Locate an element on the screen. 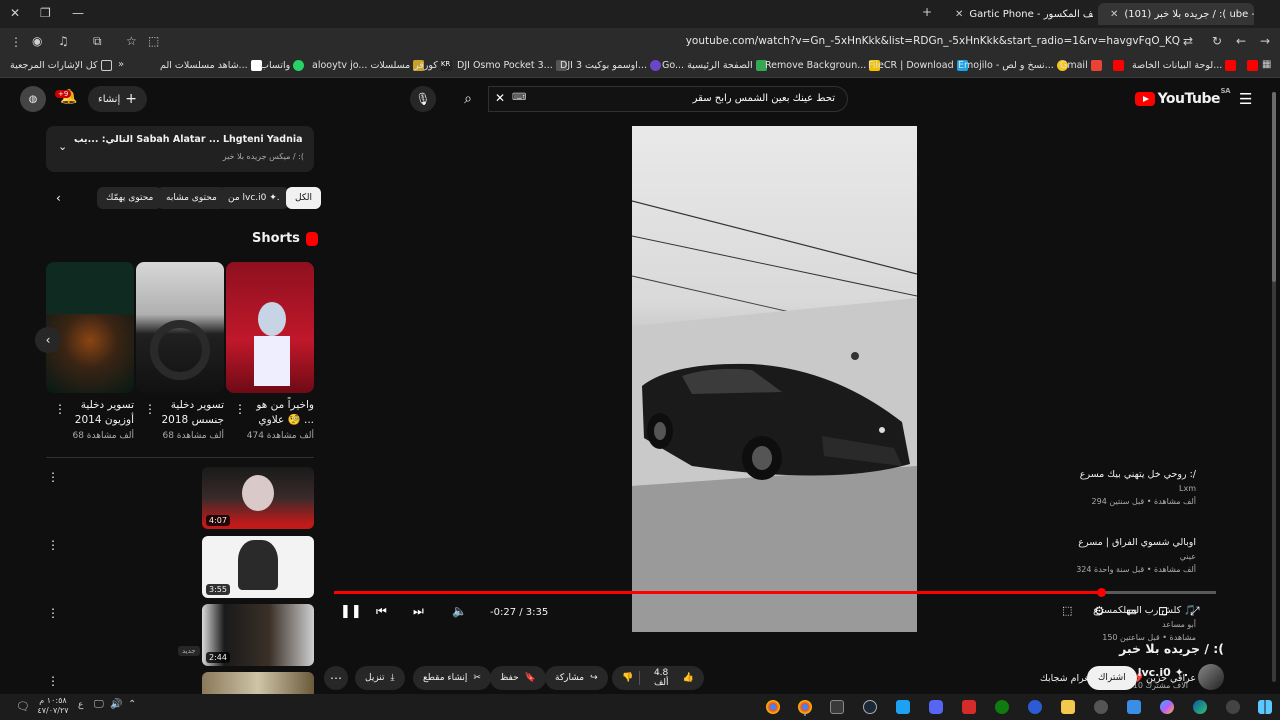 This screenshot has width=1280, height=720. save-button: حفظ 🔖 is located at coordinates (518, 678).